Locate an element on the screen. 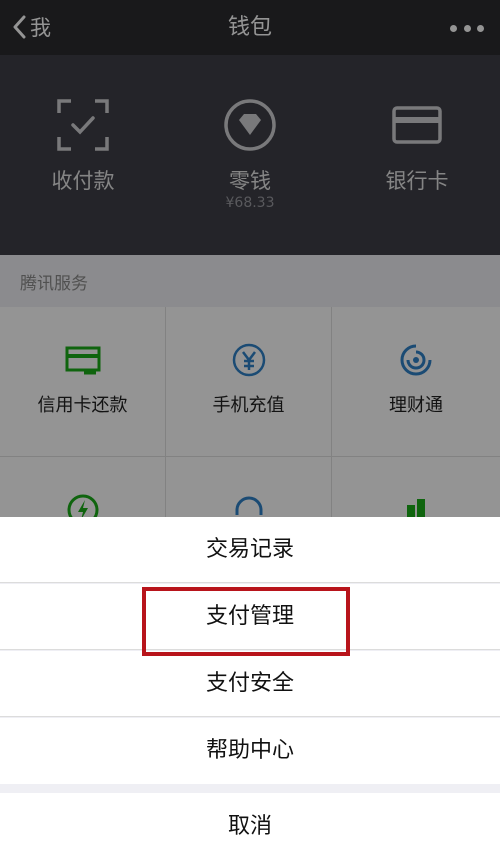 The height and width of the screenshot is (860, 500). action-transaction-records: 交易记录 is located at coordinates (250, 550).